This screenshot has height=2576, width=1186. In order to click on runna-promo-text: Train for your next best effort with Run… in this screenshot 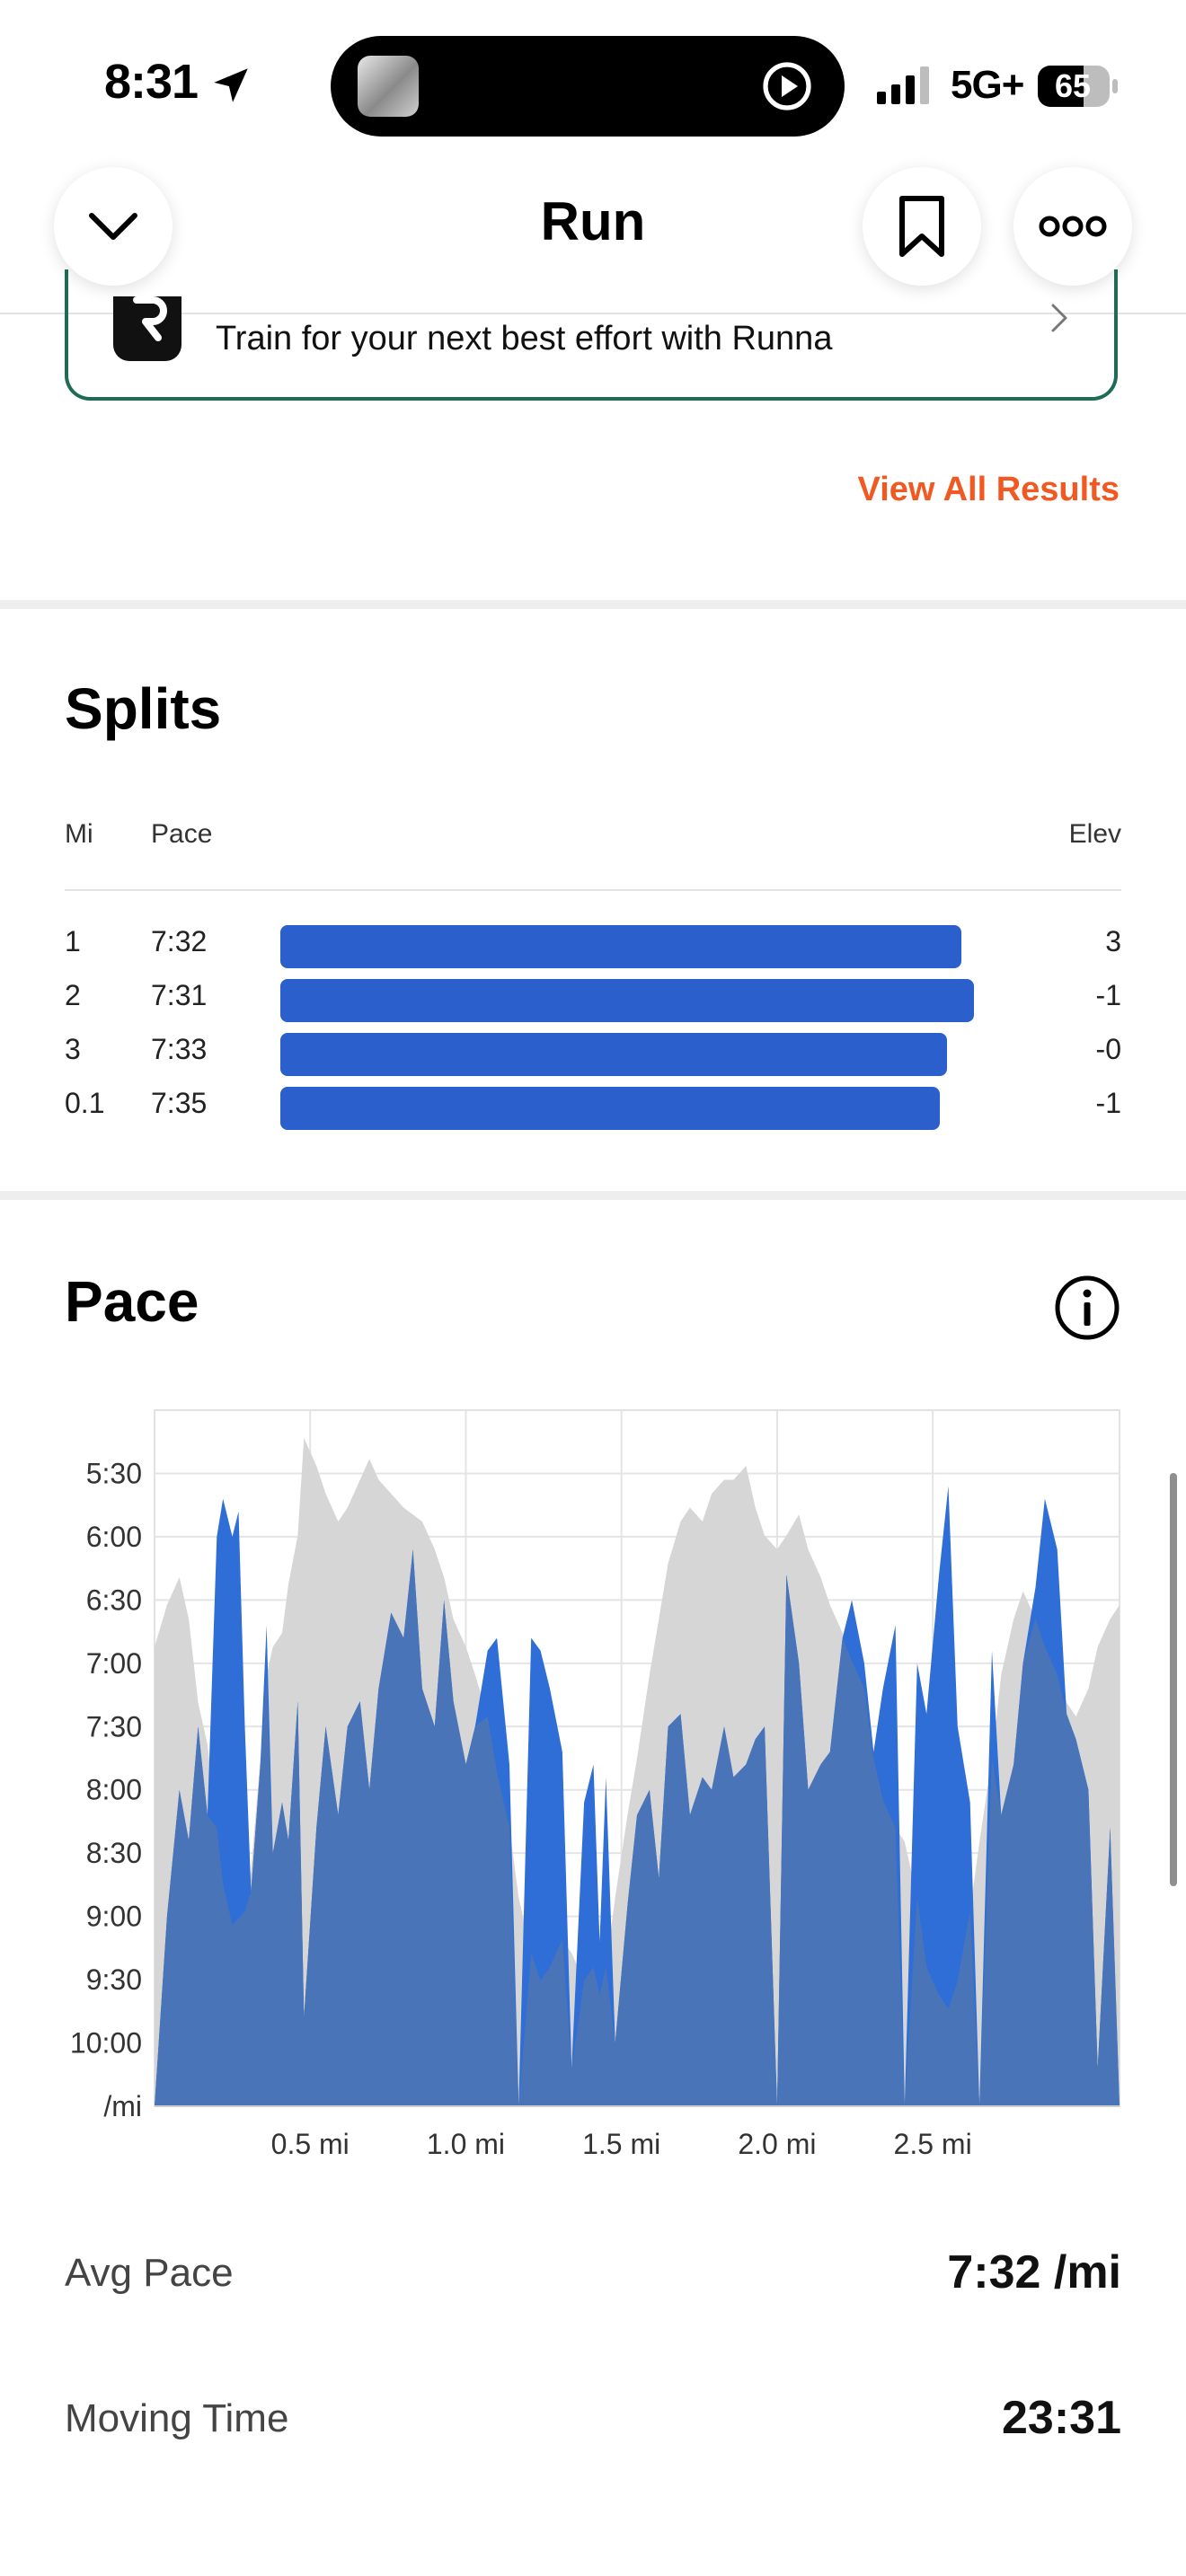, I will do `click(524, 338)`.